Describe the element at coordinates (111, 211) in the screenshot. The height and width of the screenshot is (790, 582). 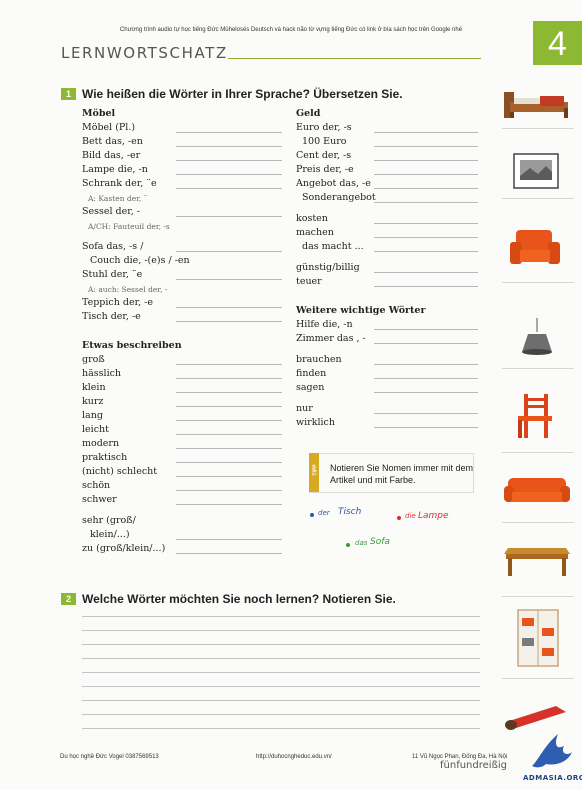
I see `vocab-word: Sessel der, -` at that location.